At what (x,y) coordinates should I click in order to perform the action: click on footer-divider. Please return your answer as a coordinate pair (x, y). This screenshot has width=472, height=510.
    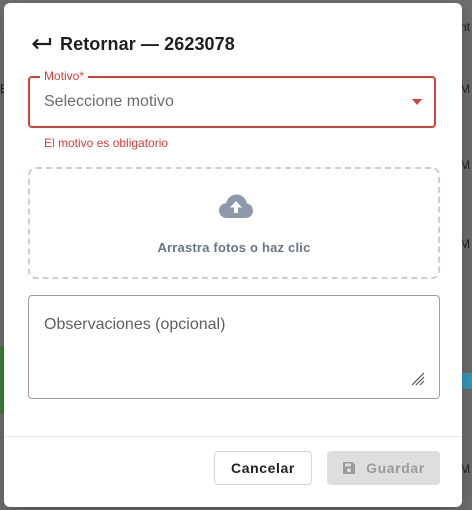
    Looking at the image, I should click on (233, 436).